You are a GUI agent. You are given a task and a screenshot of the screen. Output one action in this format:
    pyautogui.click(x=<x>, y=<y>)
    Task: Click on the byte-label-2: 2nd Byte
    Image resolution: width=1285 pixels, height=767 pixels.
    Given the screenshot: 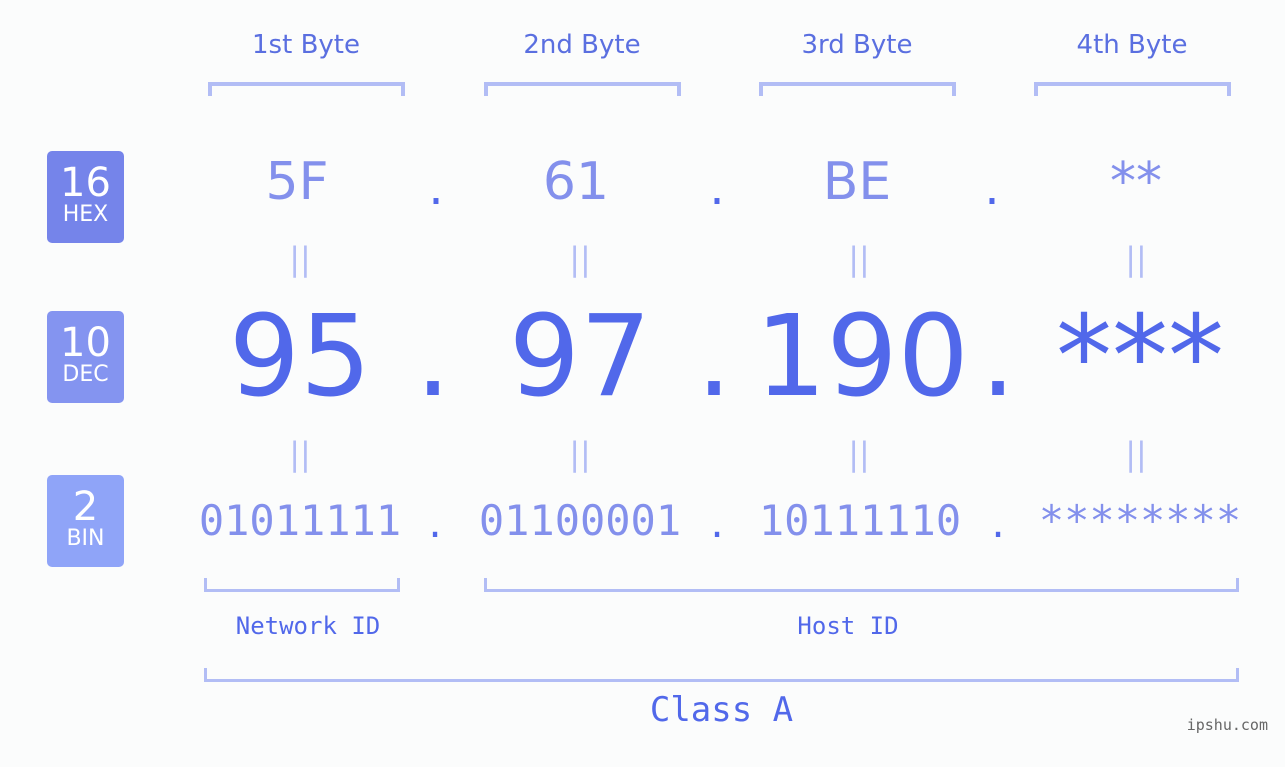 What is the action you would take?
    pyautogui.click(x=582, y=45)
    